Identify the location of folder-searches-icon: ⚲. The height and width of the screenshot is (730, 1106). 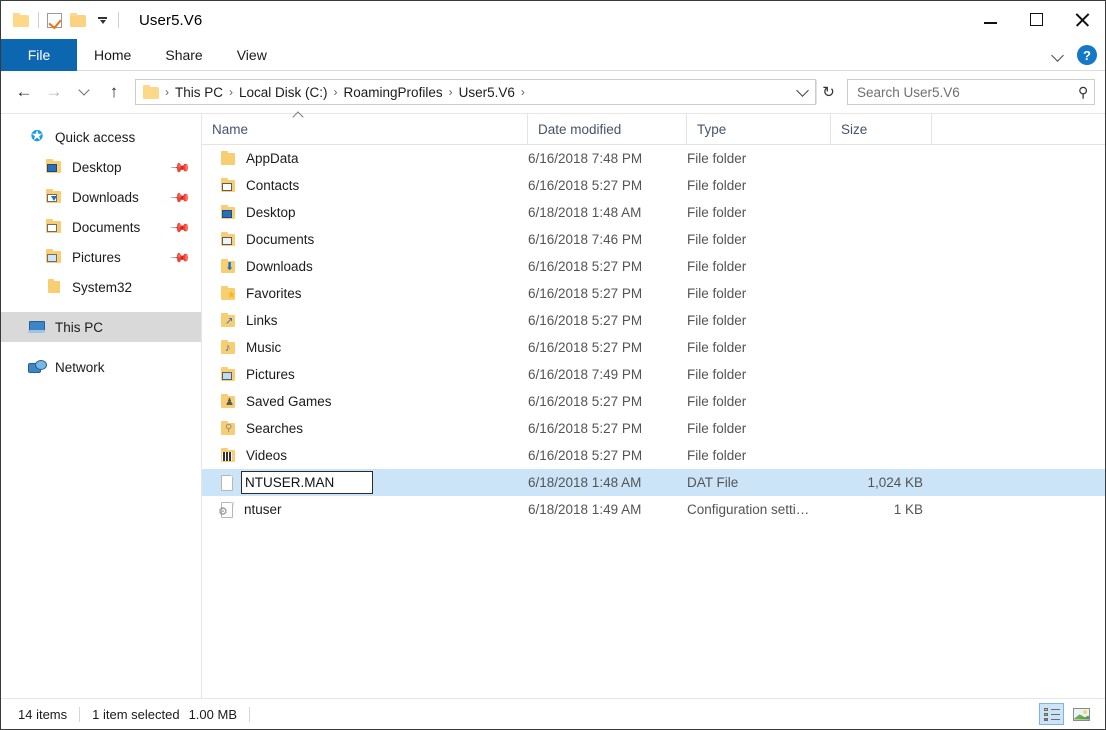
(228, 428).